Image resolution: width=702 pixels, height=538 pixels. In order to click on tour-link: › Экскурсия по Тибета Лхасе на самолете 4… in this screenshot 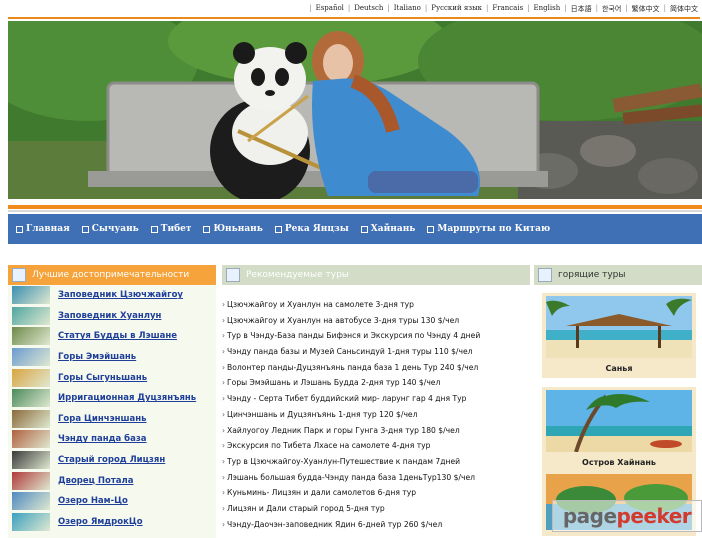, I will do `click(376, 446)`.